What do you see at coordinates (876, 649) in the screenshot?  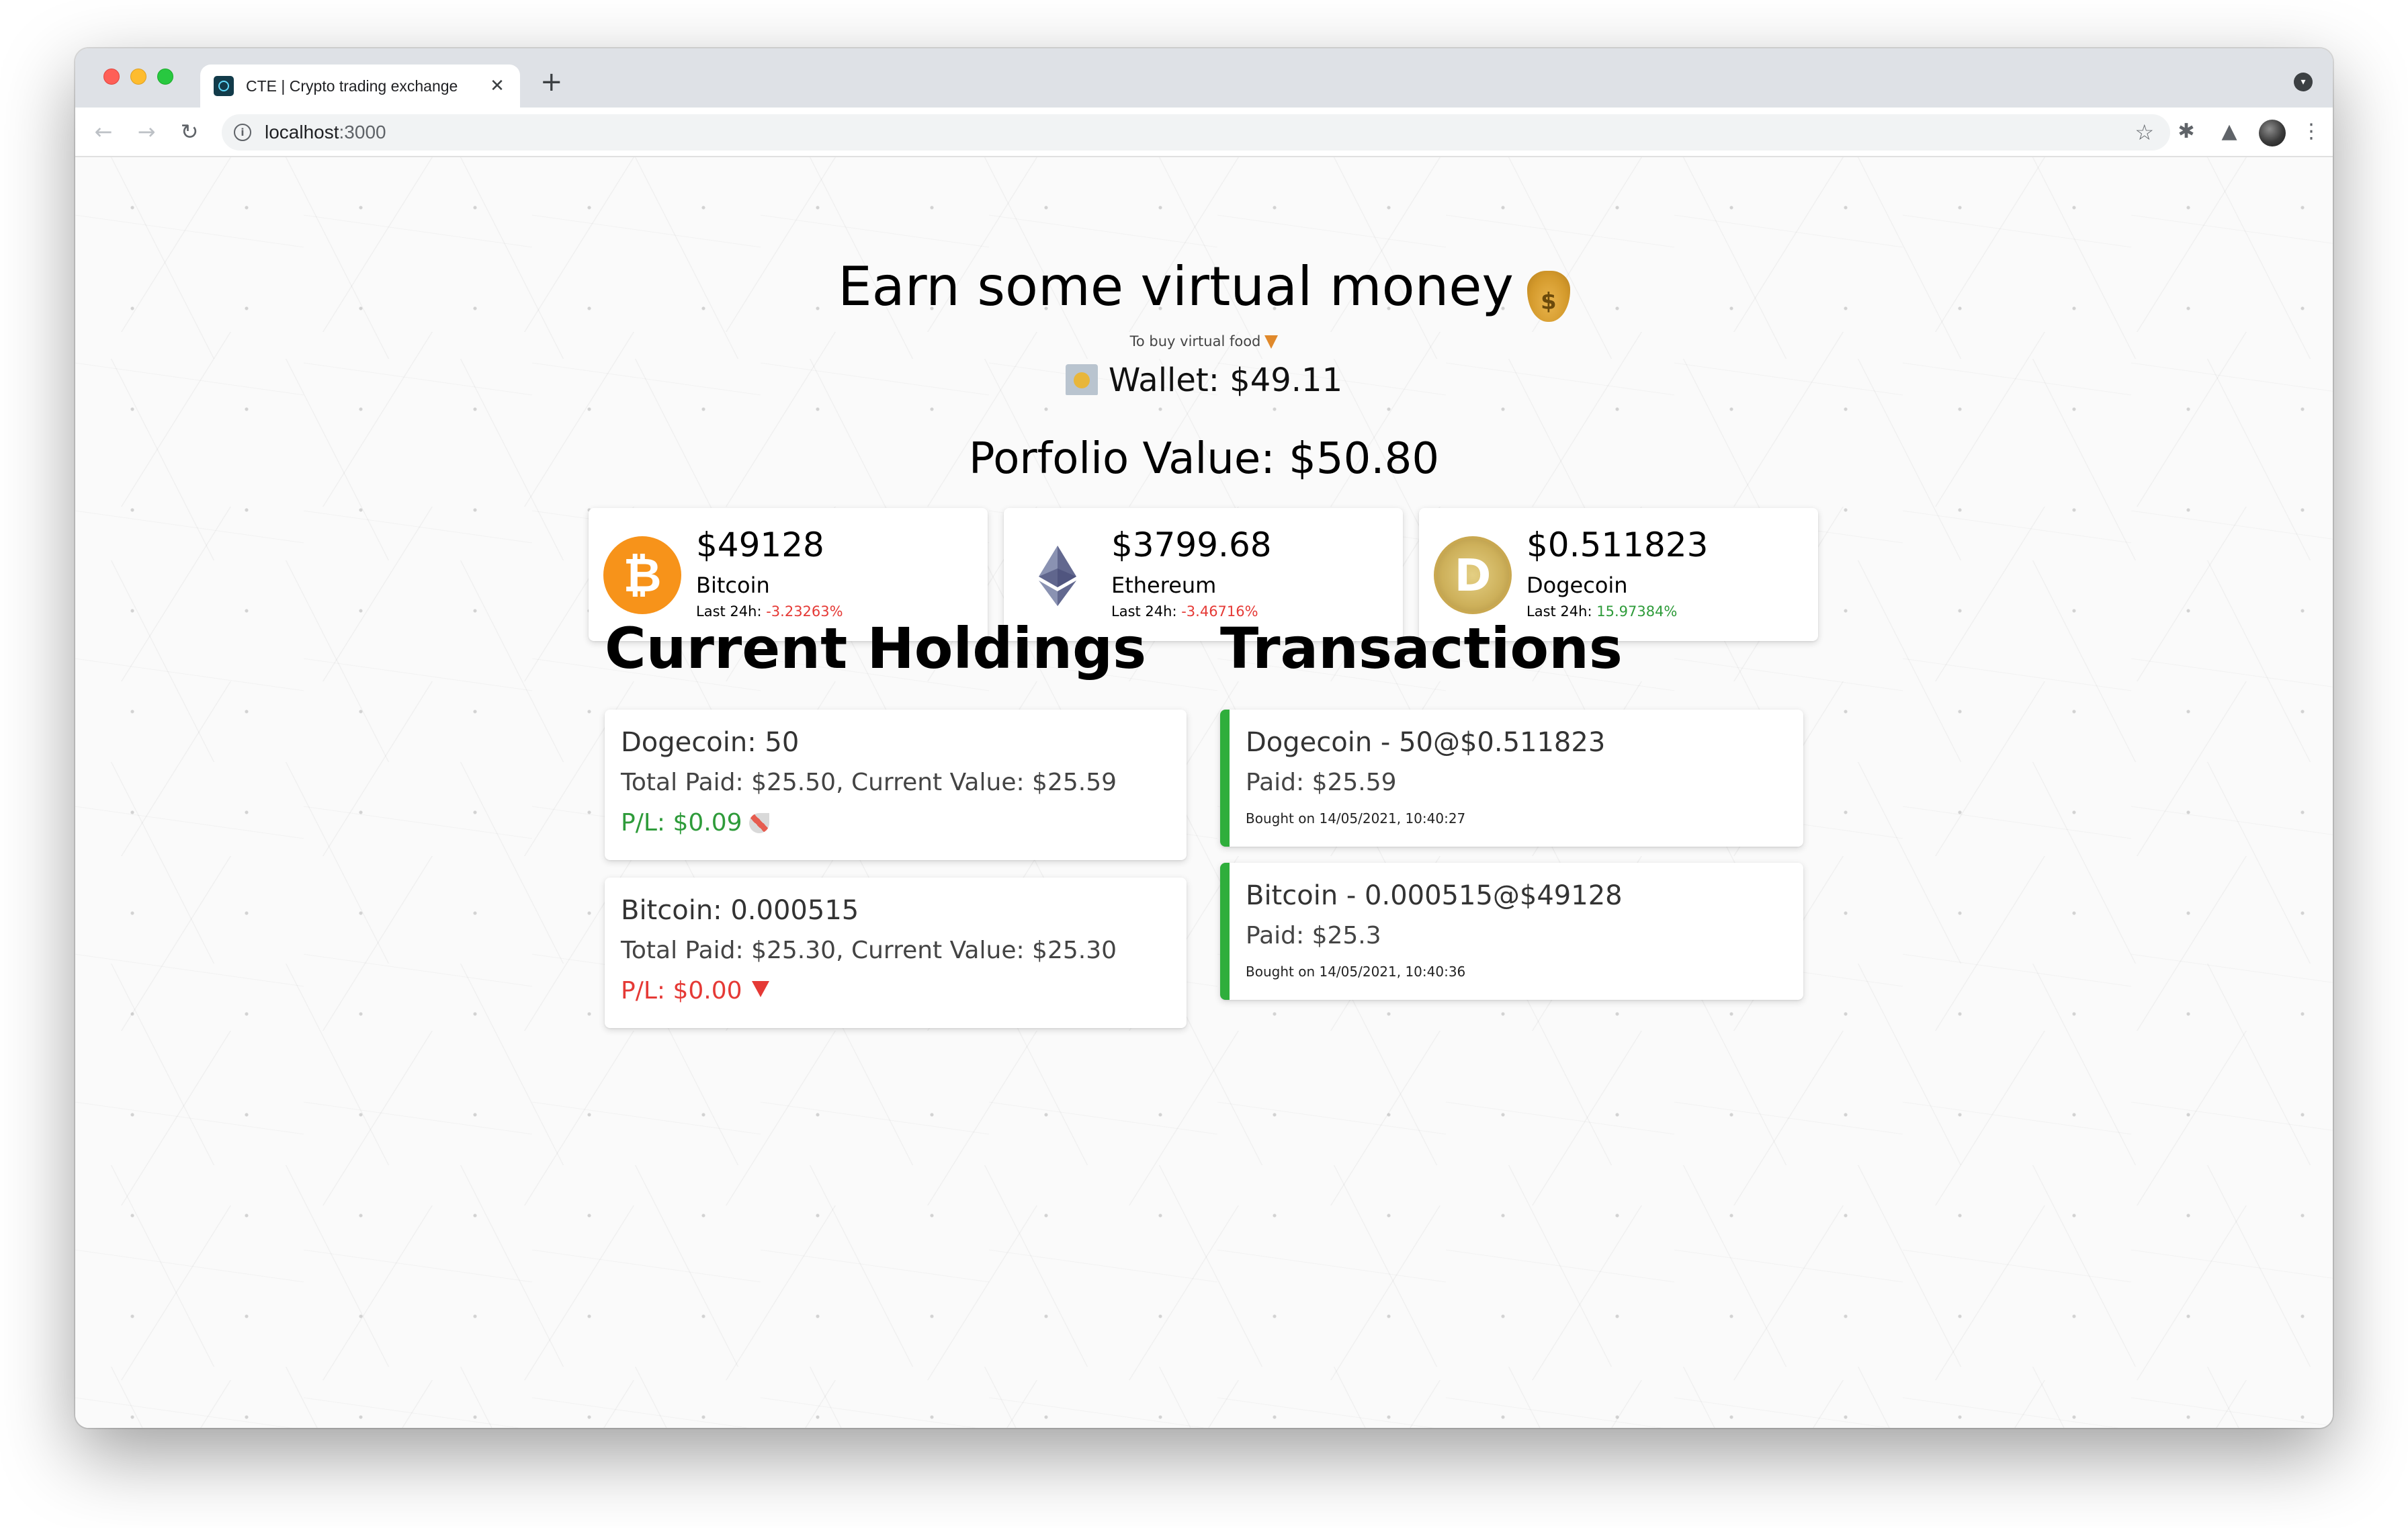 I see `holdings-title: Current Holdings` at bounding box center [876, 649].